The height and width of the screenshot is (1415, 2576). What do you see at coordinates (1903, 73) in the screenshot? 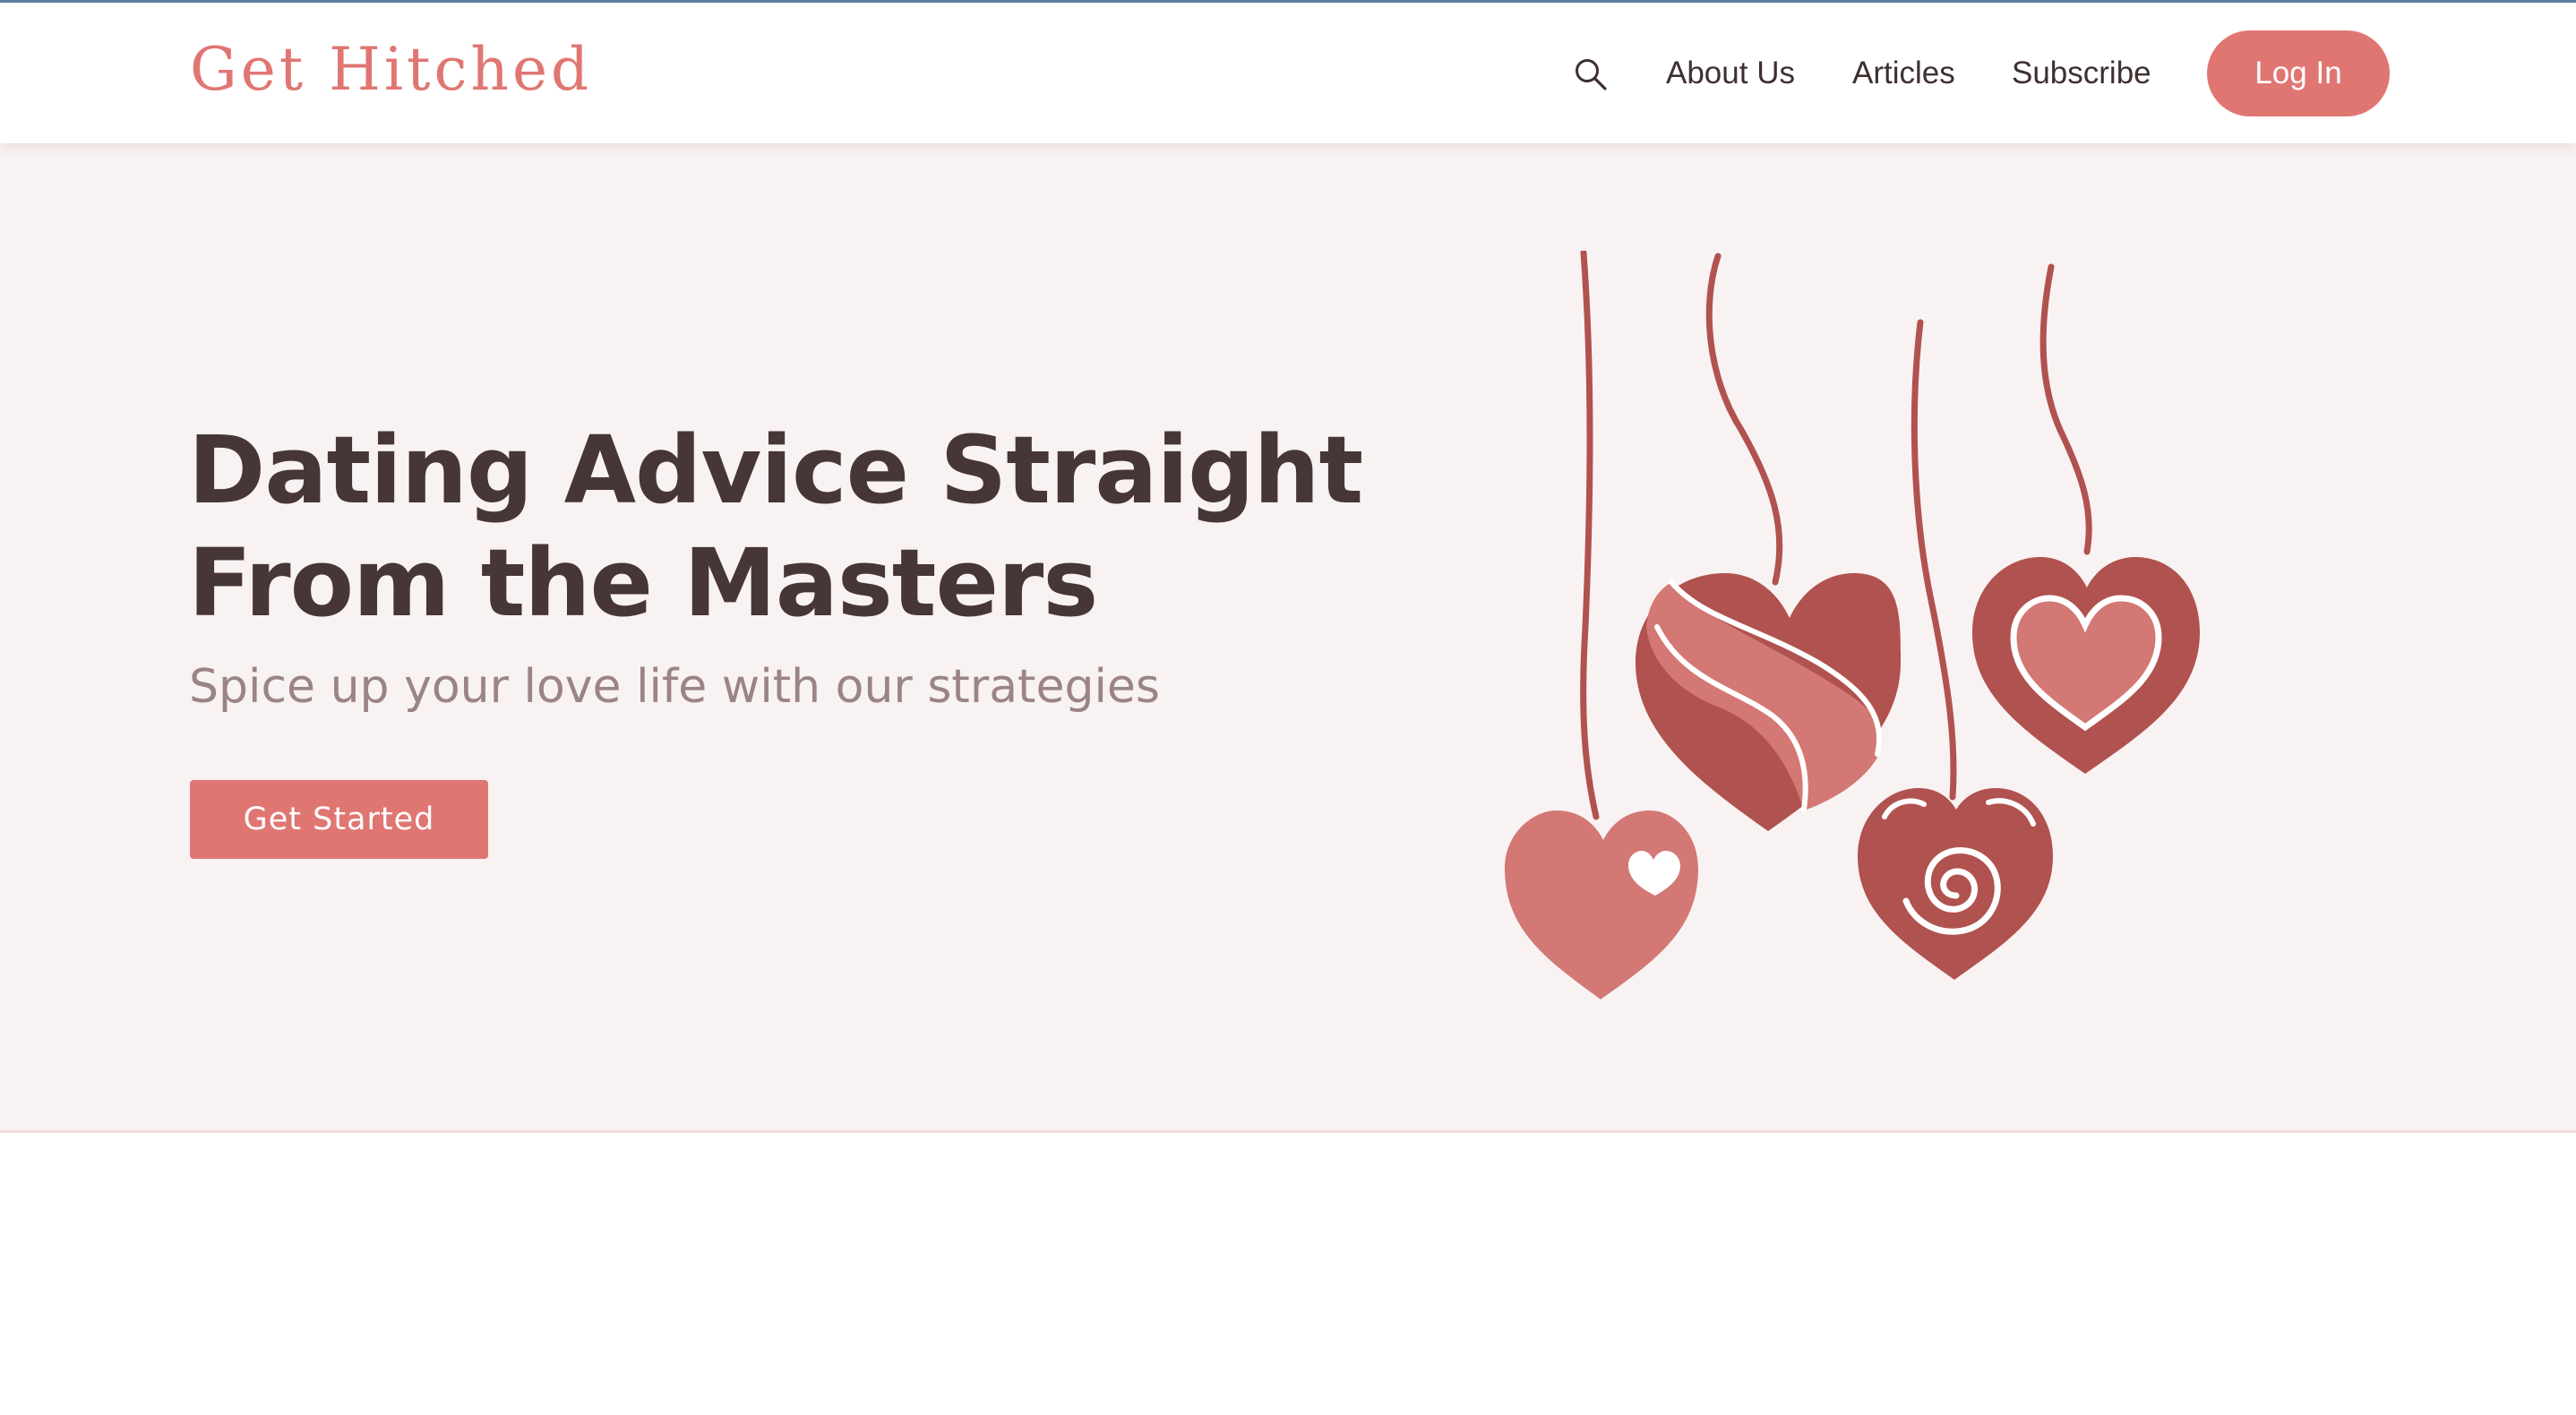
I see `nav-articles: Articles` at bounding box center [1903, 73].